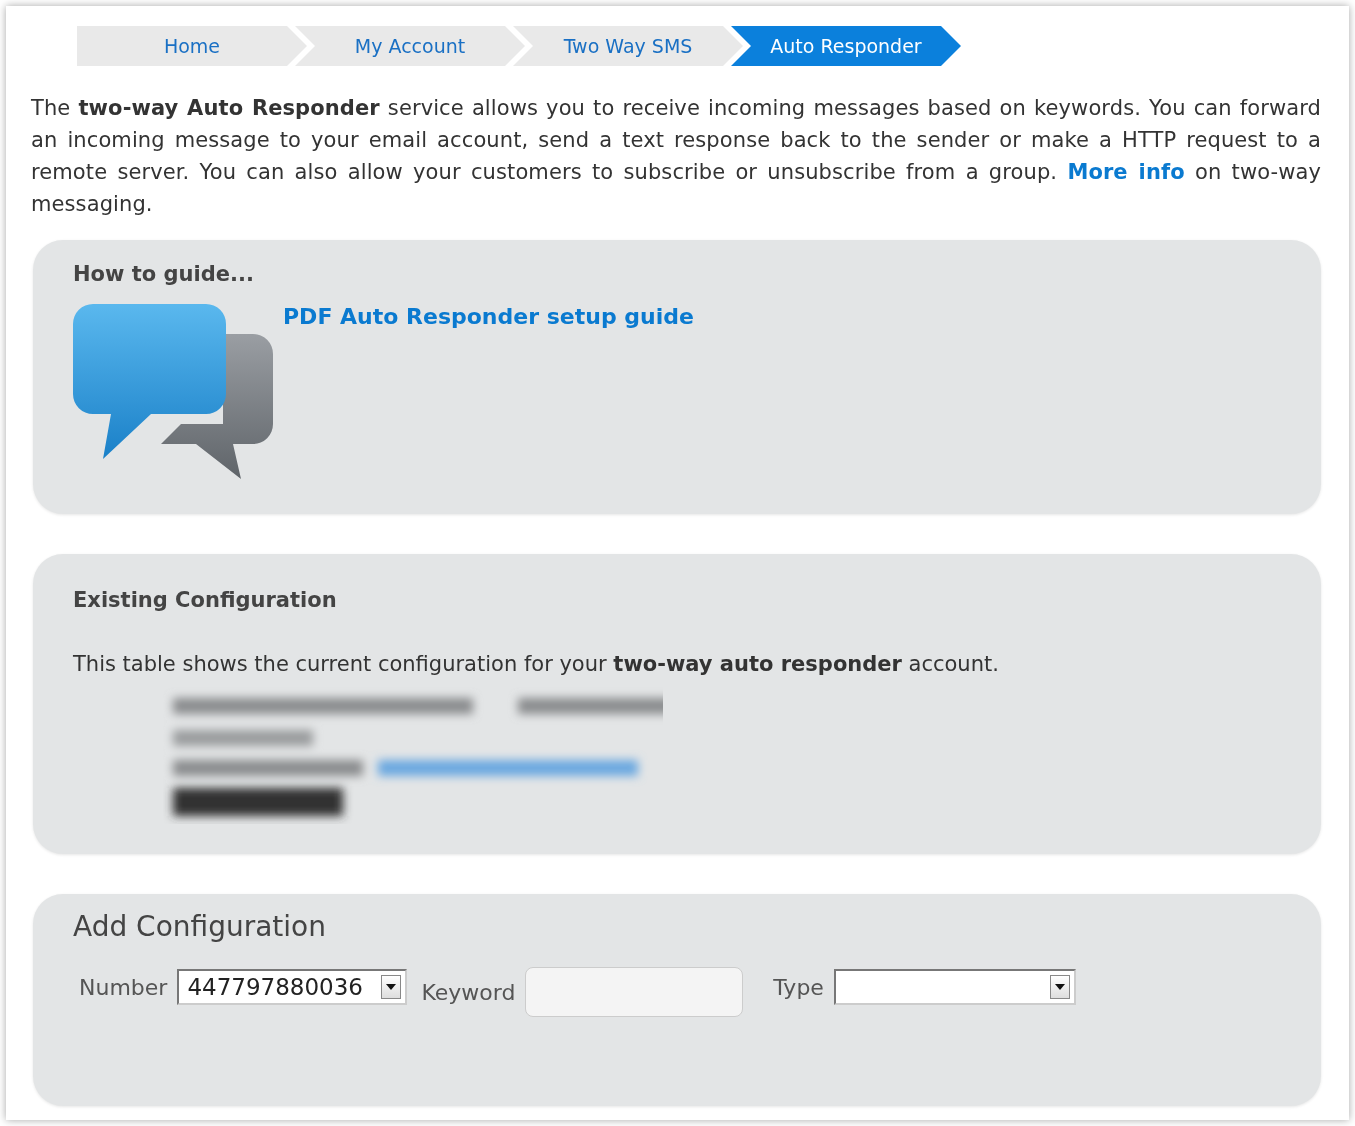  What do you see at coordinates (536, 664) in the screenshot?
I see `description-text: This table shows the current configuration for your two-way auto responder account.` at bounding box center [536, 664].